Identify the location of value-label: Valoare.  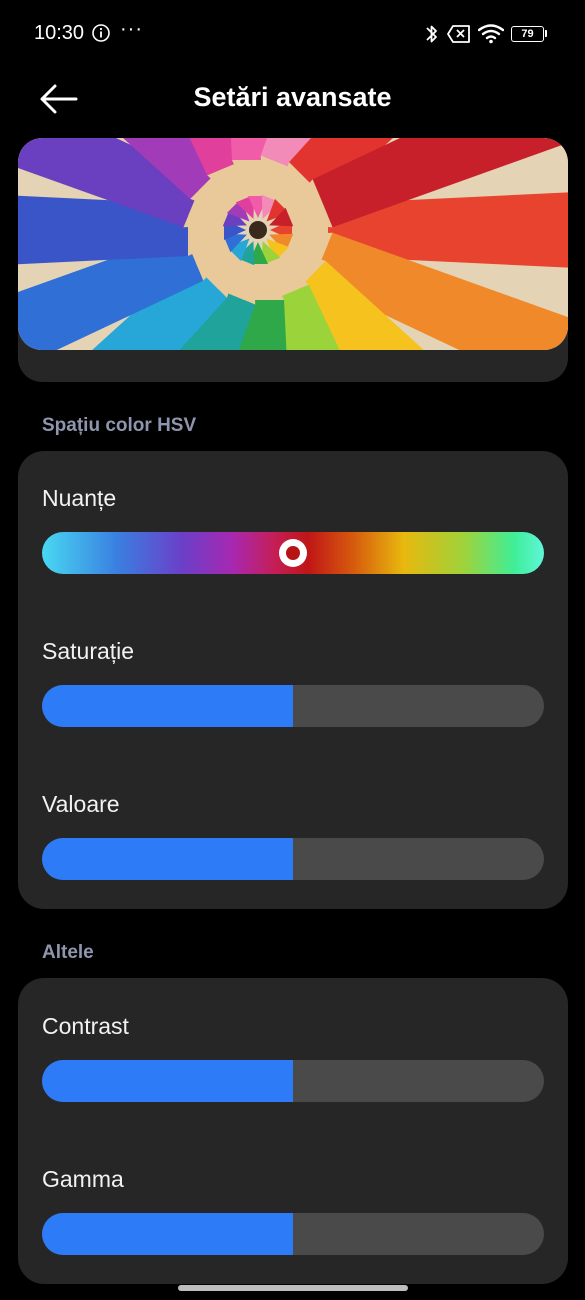
(81, 804).